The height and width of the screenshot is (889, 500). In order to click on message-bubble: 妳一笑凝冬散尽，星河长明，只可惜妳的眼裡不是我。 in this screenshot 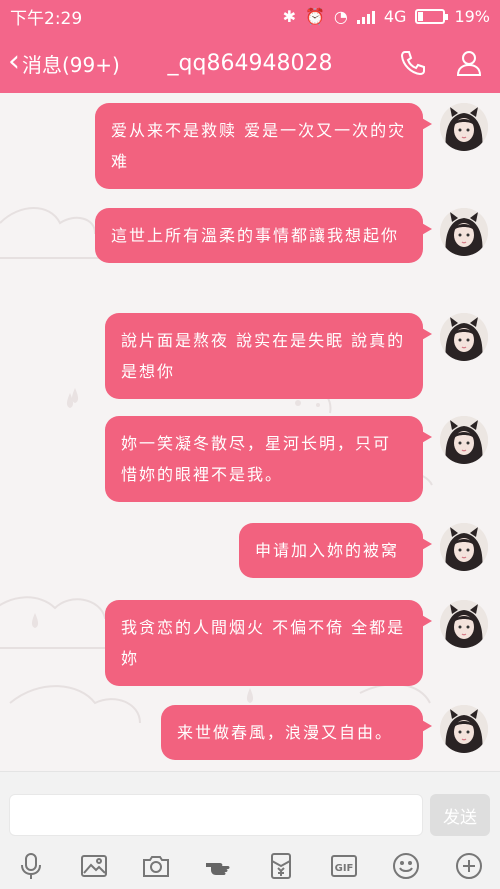, I will do `click(268, 459)`.